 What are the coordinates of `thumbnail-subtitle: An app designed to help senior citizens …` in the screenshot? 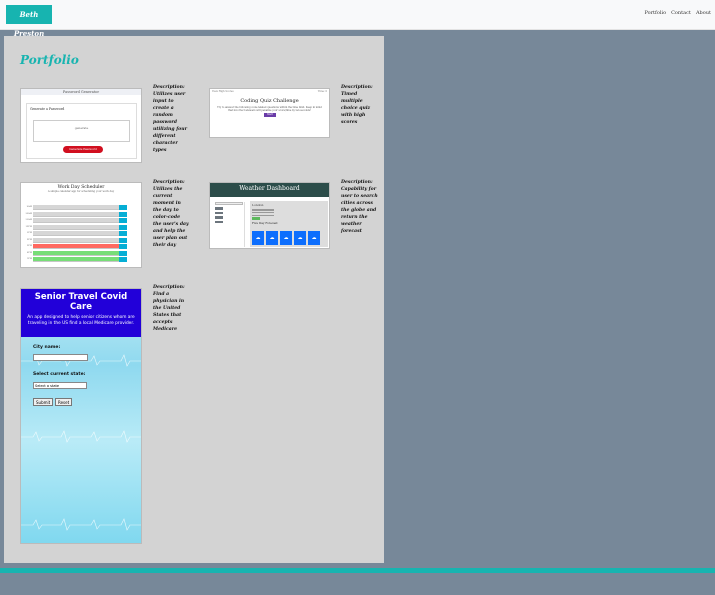 It's located at (81, 320).